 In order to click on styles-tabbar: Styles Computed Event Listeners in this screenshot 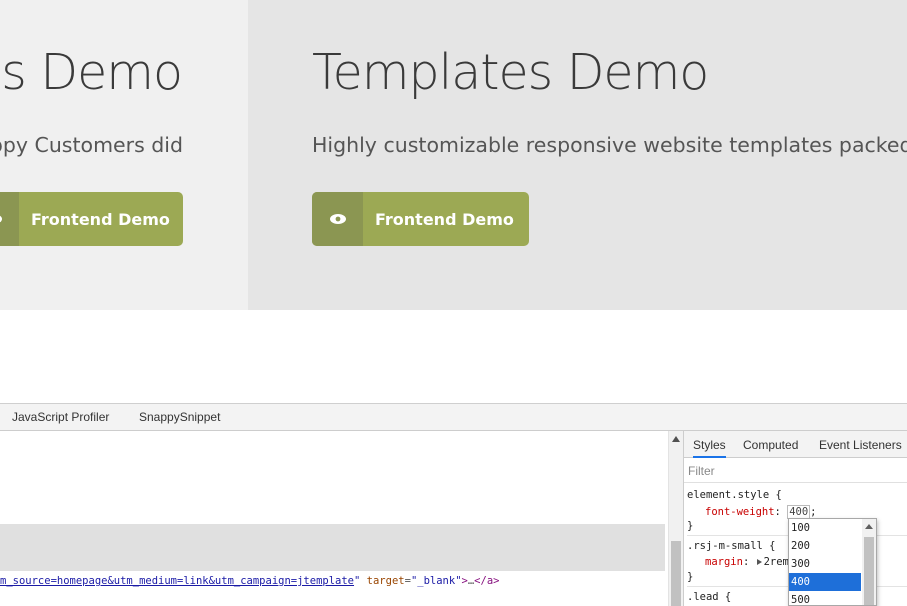, I will do `click(795, 444)`.